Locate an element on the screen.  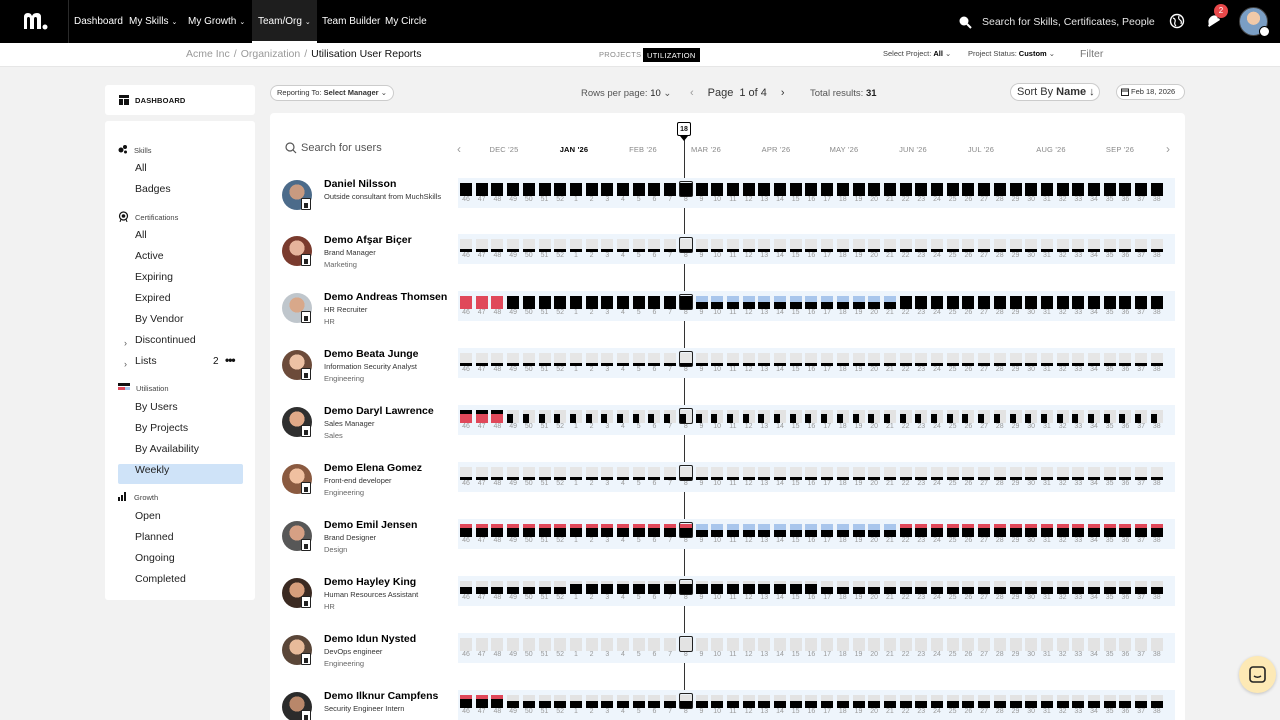
user-name: Demo Idun Nysted is located at coordinates (370, 639).